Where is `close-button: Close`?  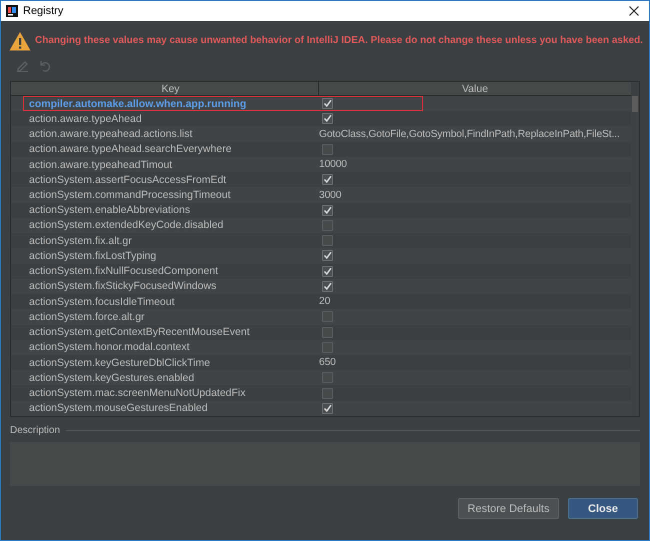 close-button: Close is located at coordinates (603, 508).